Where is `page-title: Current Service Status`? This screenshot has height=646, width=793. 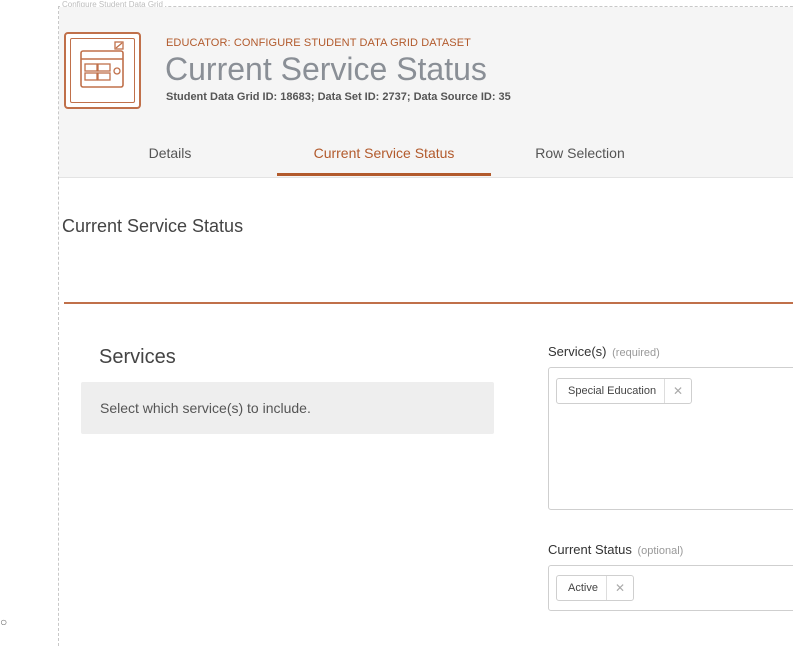
page-title: Current Service Status is located at coordinates (326, 69).